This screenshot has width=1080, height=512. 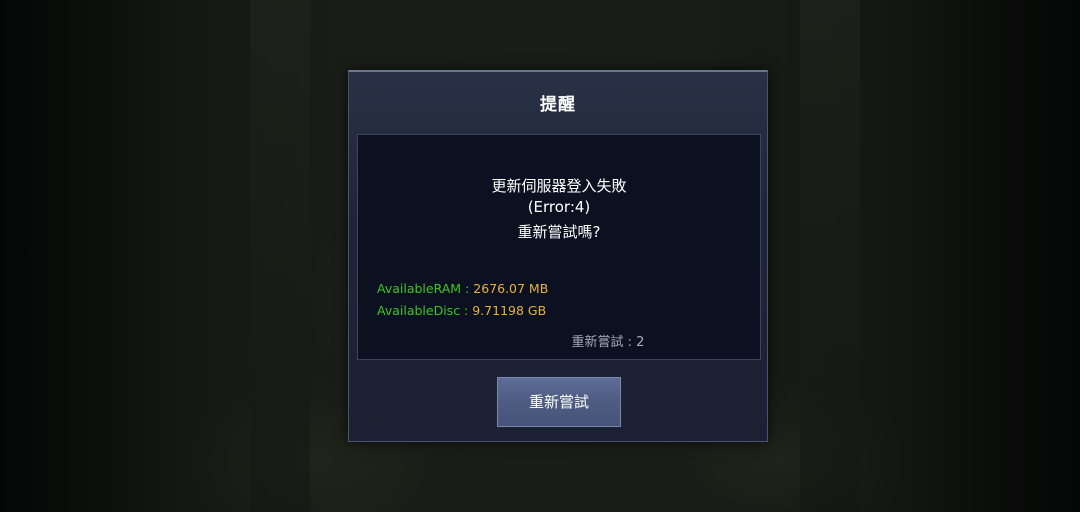 What do you see at coordinates (511, 288) in the screenshot?
I see `available-ram-value: 2676.07 MB` at bounding box center [511, 288].